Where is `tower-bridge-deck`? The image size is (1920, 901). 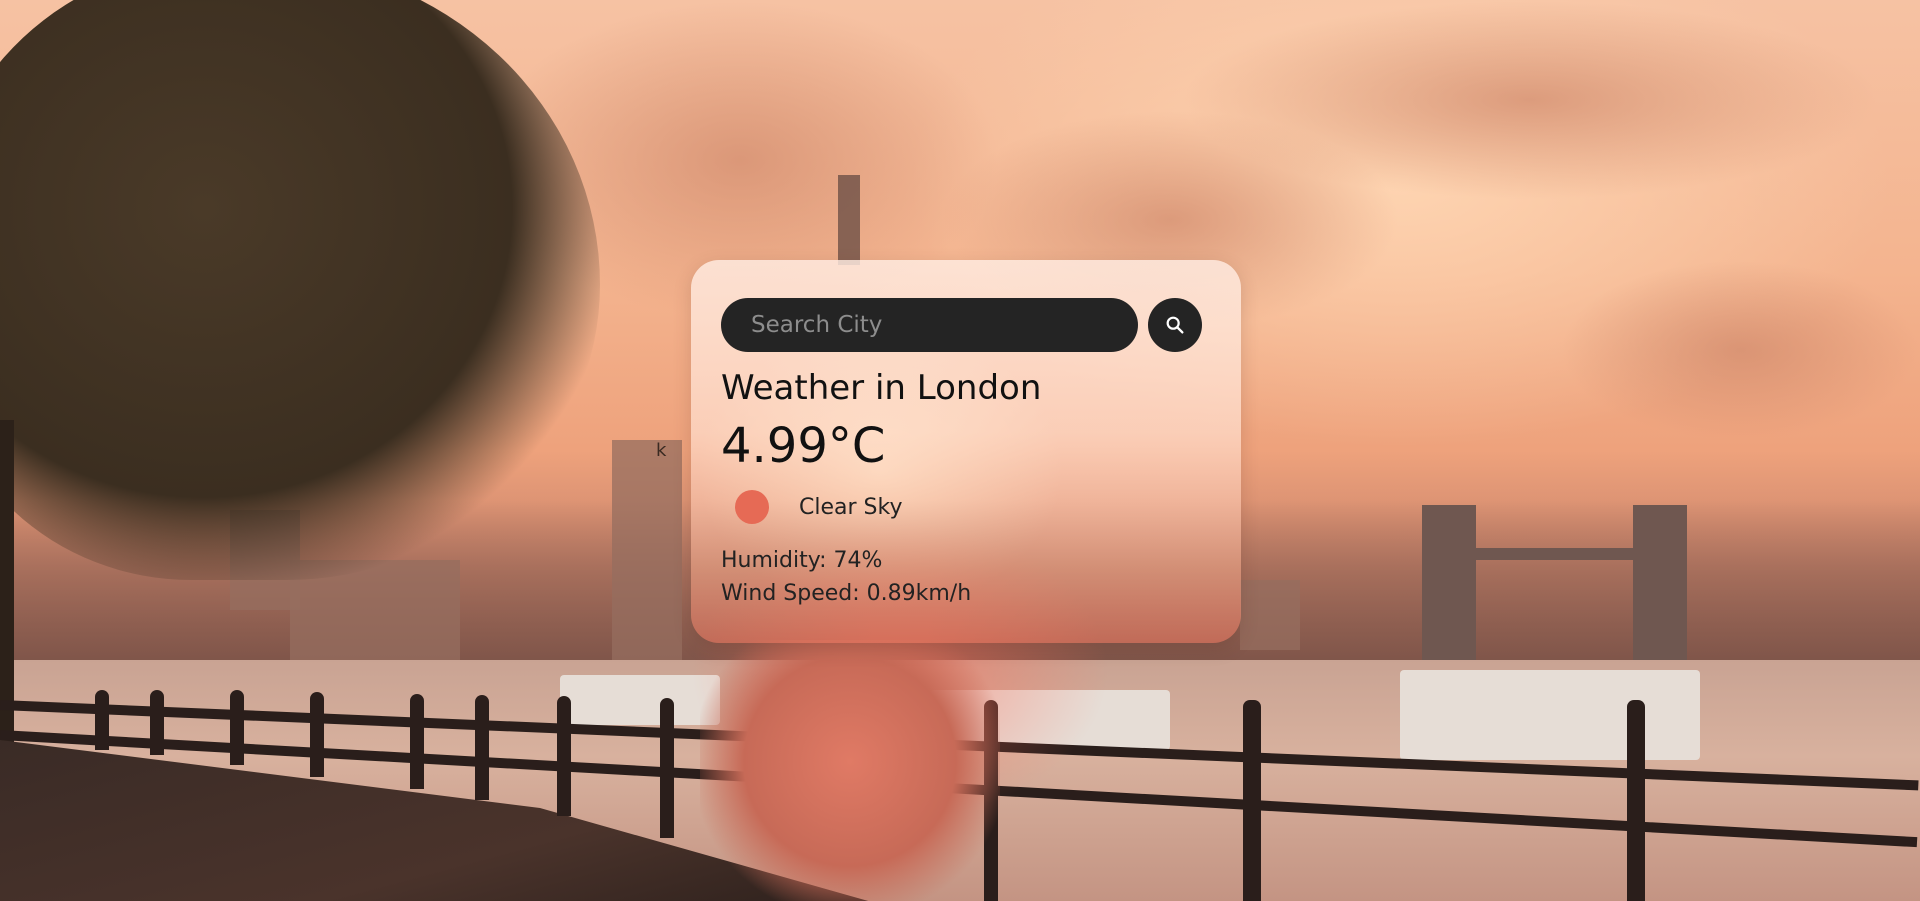
tower-bridge-deck is located at coordinates (1555, 554).